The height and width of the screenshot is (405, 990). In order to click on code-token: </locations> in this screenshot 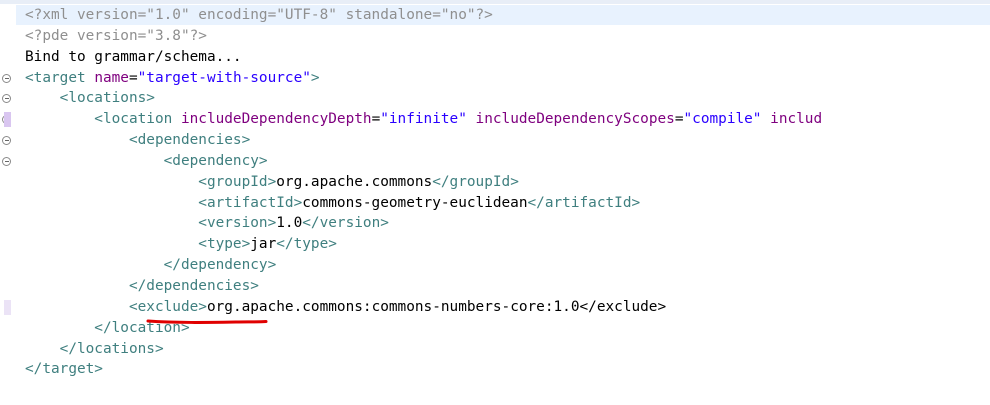, I will do `click(94, 348)`.